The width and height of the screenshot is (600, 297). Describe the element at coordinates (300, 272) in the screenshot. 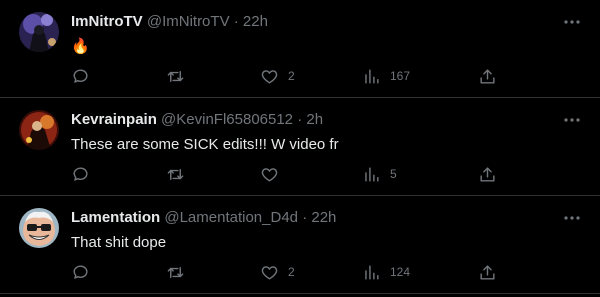

I see `action-bar: 2 124` at that location.